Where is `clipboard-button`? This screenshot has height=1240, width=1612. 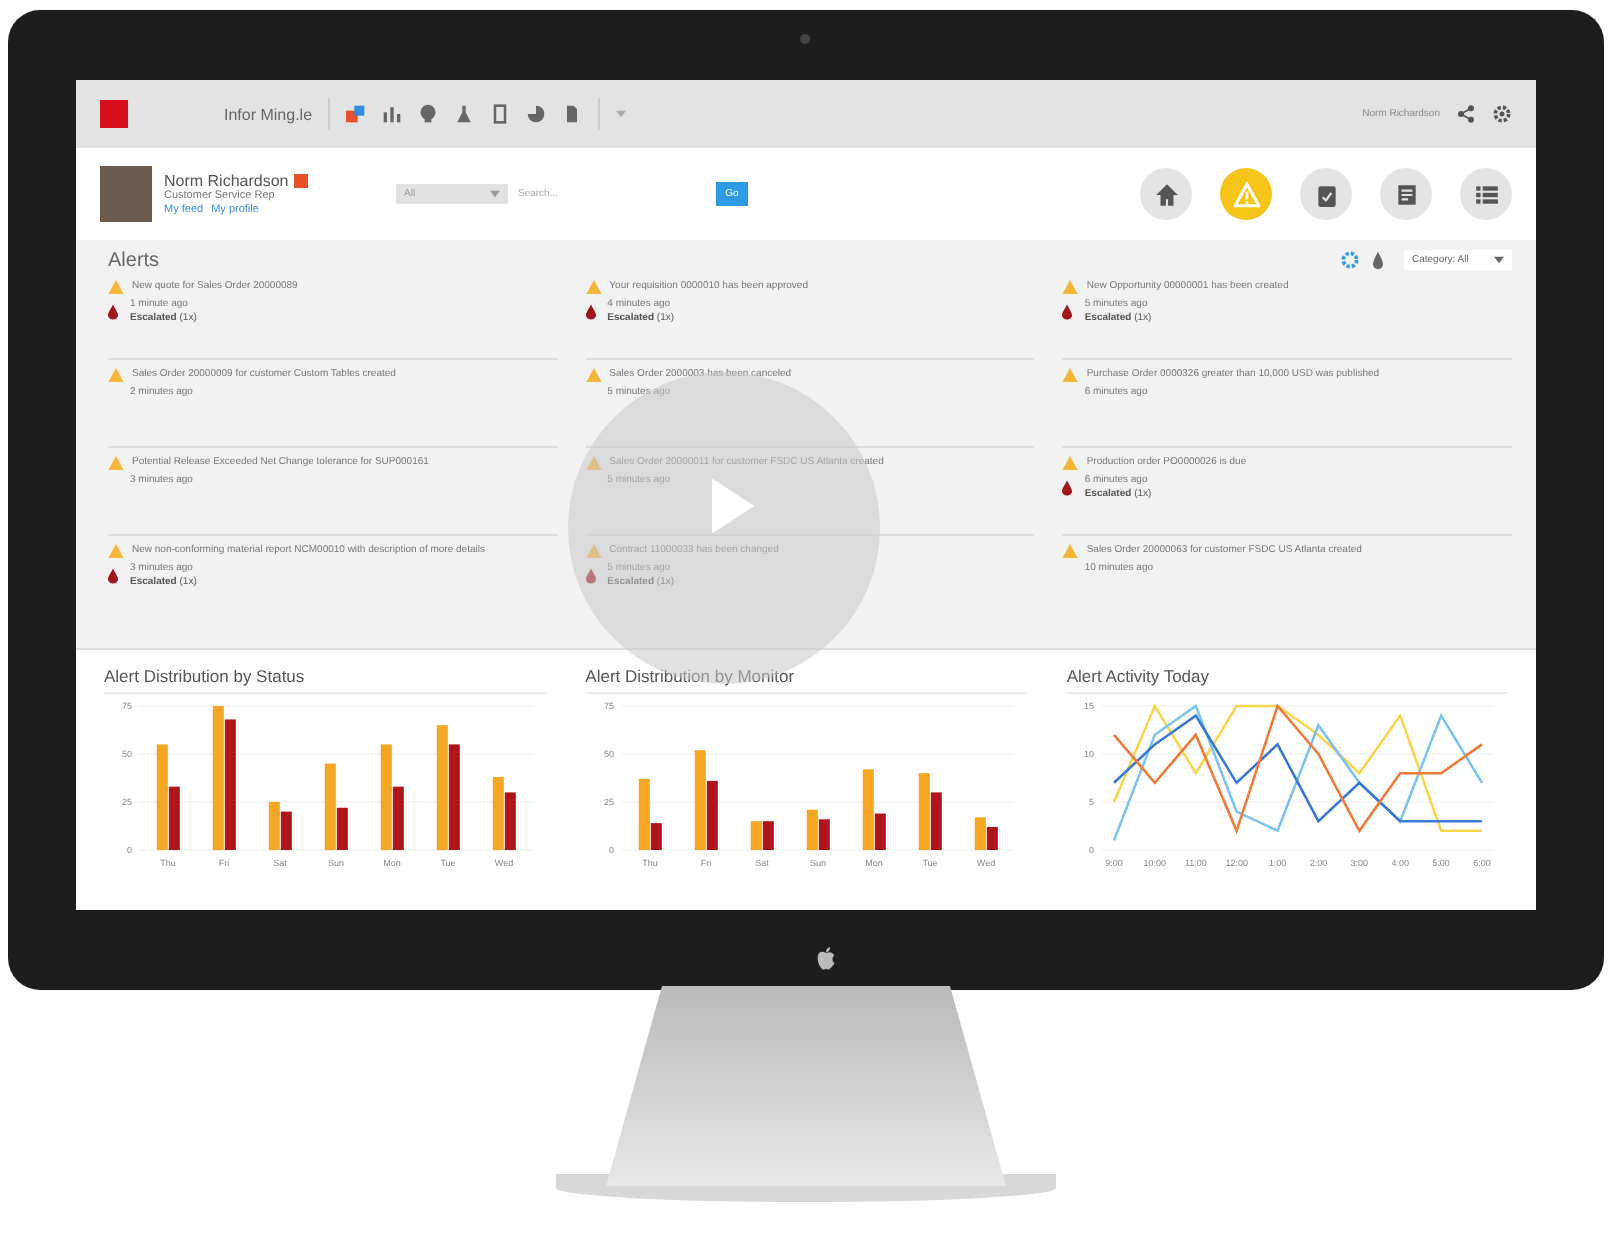 clipboard-button is located at coordinates (1326, 194).